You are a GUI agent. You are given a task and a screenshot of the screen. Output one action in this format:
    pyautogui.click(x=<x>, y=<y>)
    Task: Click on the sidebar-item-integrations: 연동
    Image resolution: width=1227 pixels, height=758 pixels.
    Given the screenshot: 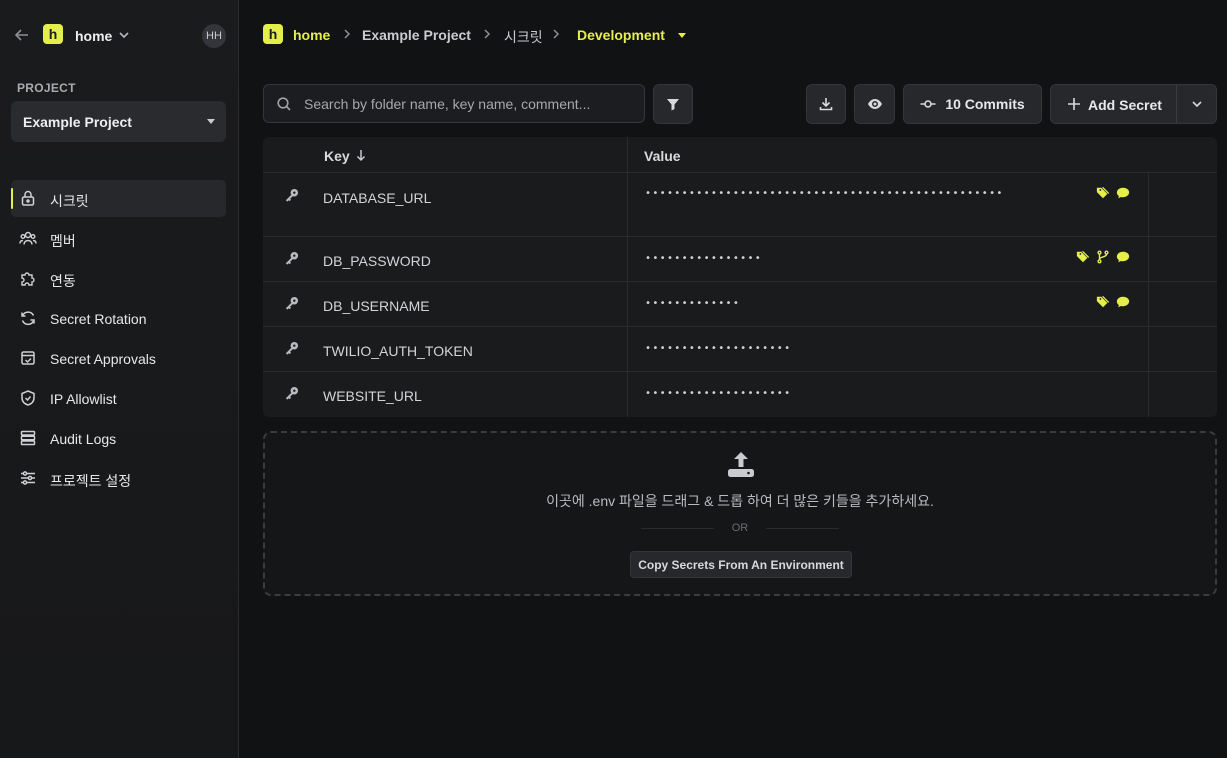 What is the action you would take?
    pyautogui.click(x=118, y=278)
    